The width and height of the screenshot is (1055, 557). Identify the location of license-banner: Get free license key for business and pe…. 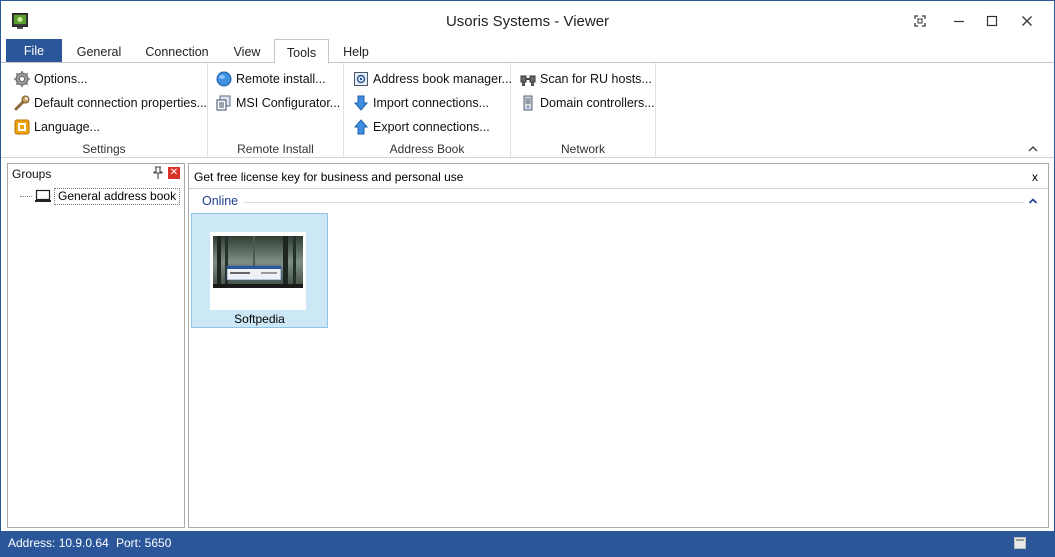
(618, 176).